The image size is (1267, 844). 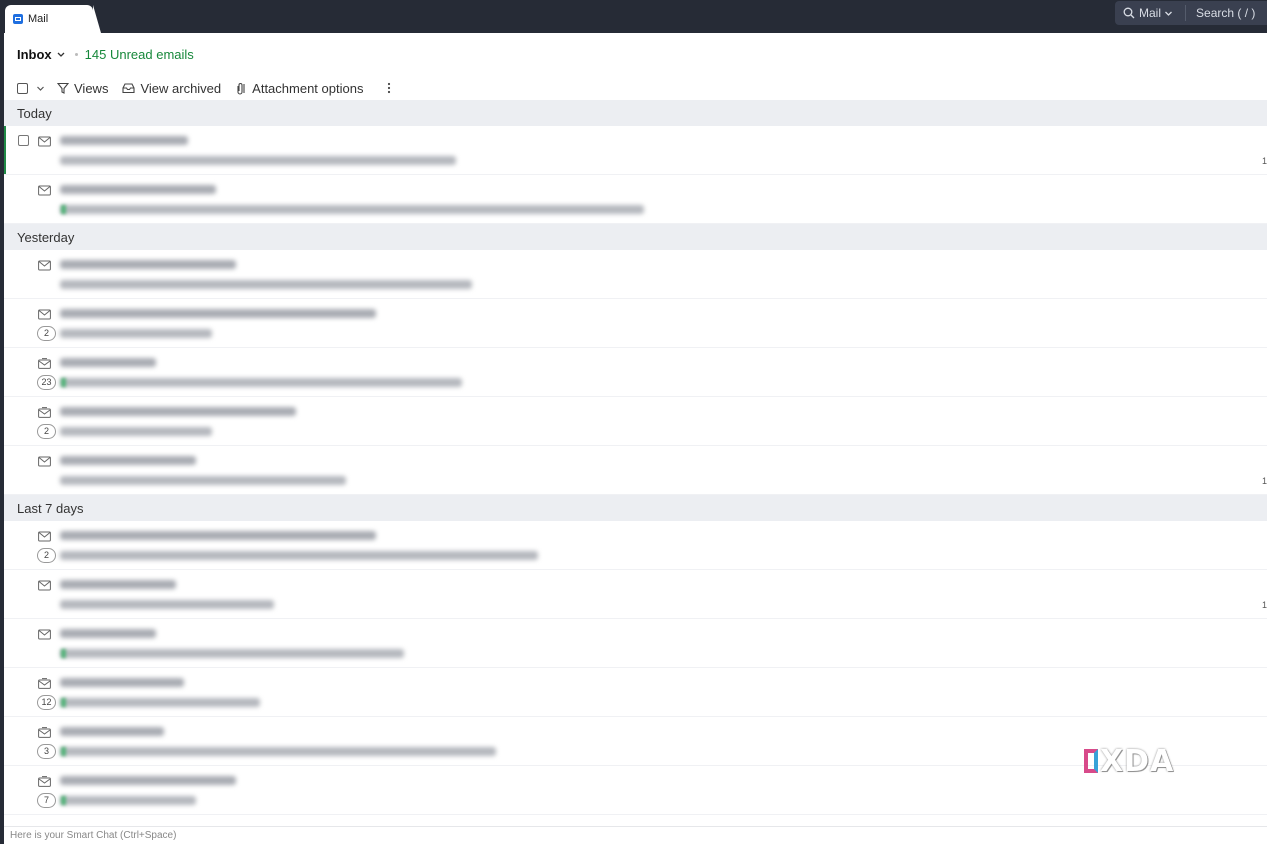 I want to click on xda-watermark: XDA, so click(x=1144, y=761).